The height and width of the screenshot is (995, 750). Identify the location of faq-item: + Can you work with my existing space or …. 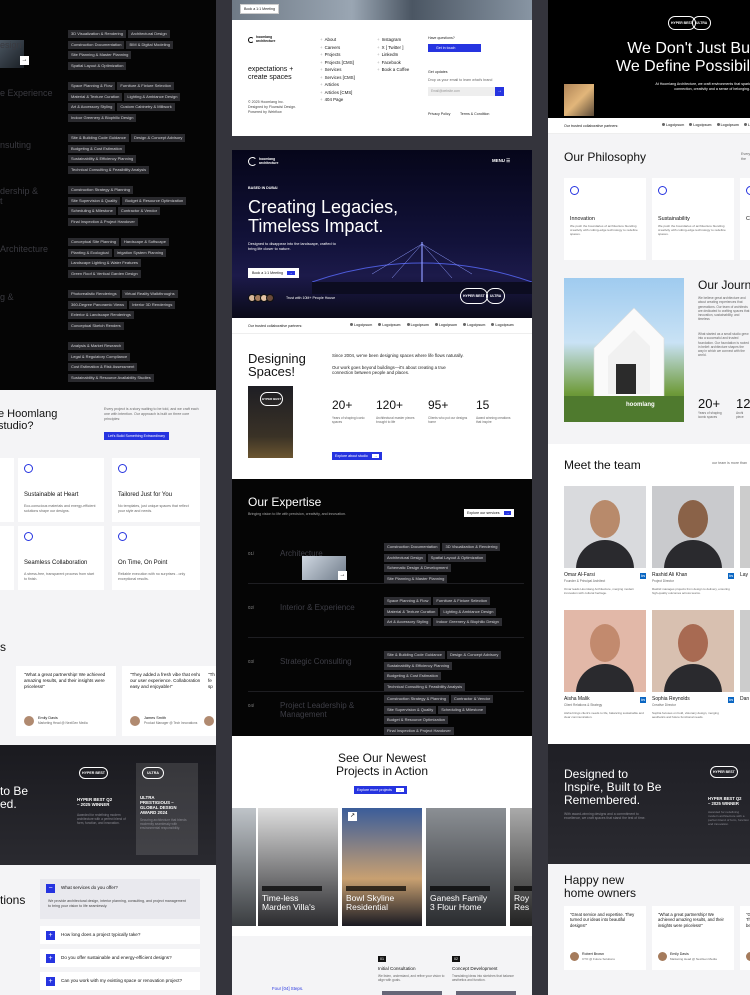
(120, 981).